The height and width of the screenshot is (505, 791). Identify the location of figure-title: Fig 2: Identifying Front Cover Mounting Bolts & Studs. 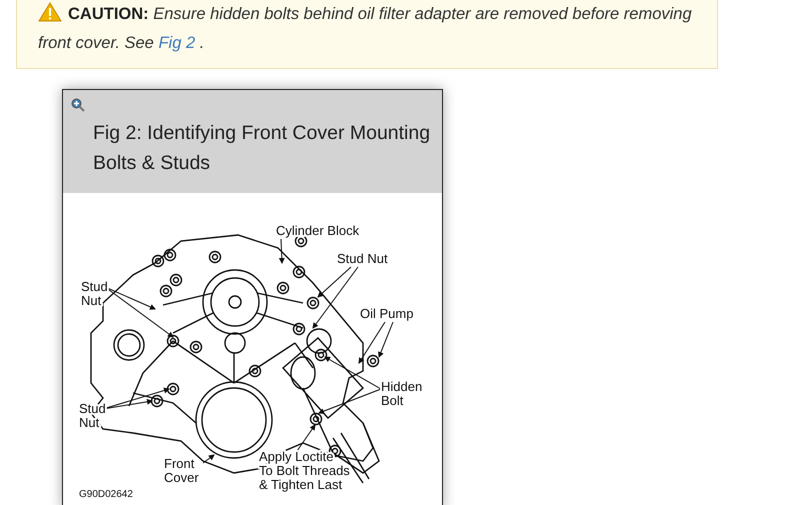
(262, 148).